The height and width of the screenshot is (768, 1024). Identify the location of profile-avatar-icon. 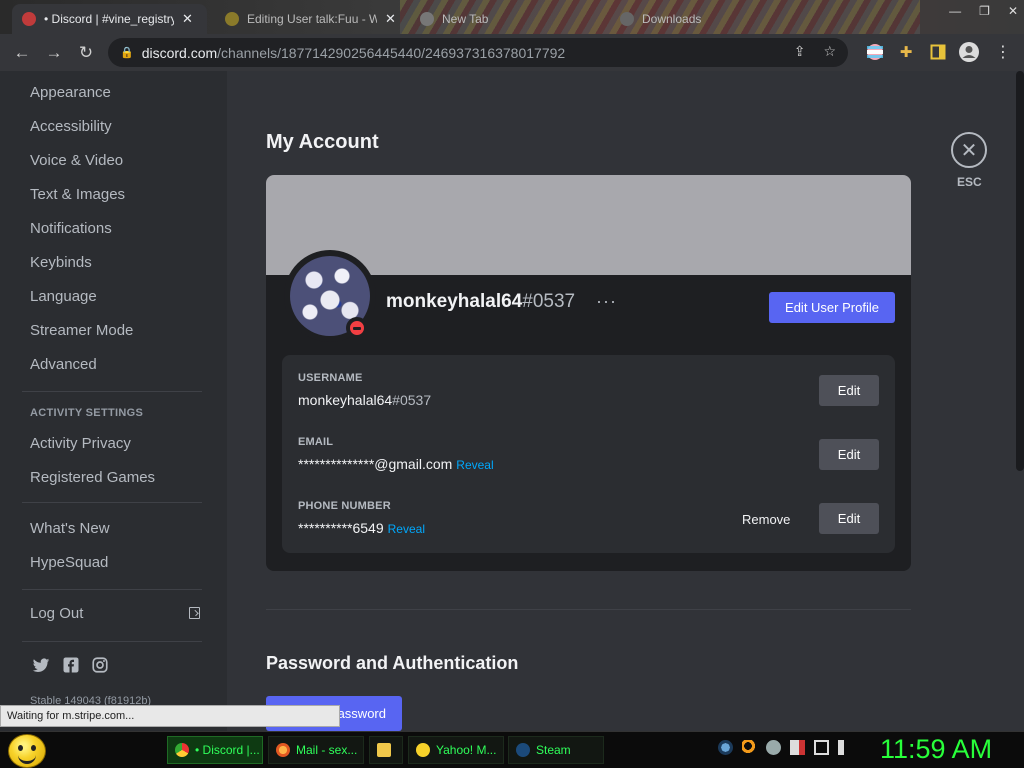
(969, 52).